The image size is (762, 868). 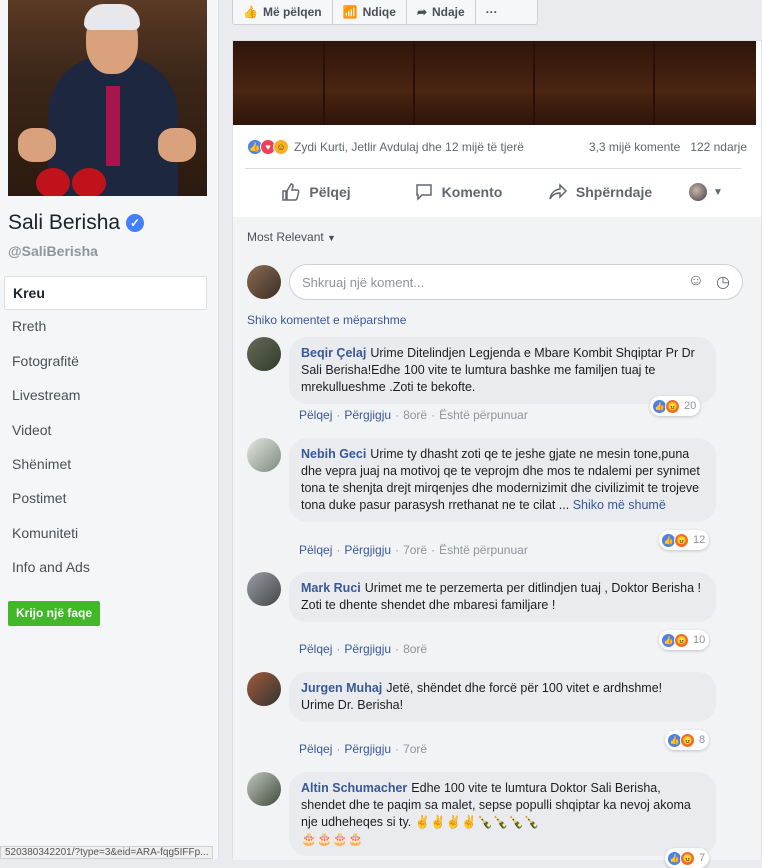 I want to click on comments-count-link: 3,3 mijë komente, so click(x=634, y=147).